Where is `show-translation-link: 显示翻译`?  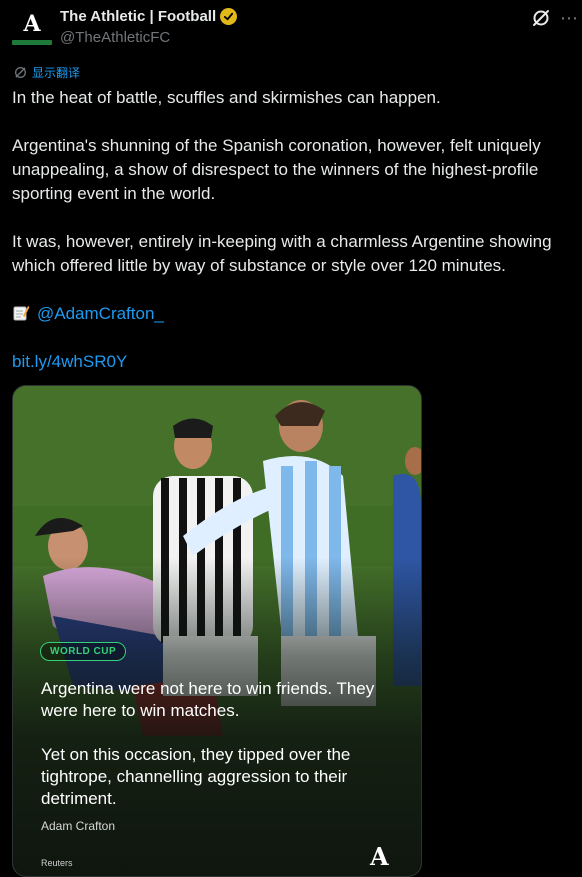
show-translation-link: 显示翻译 is located at coordinates (47, 72).